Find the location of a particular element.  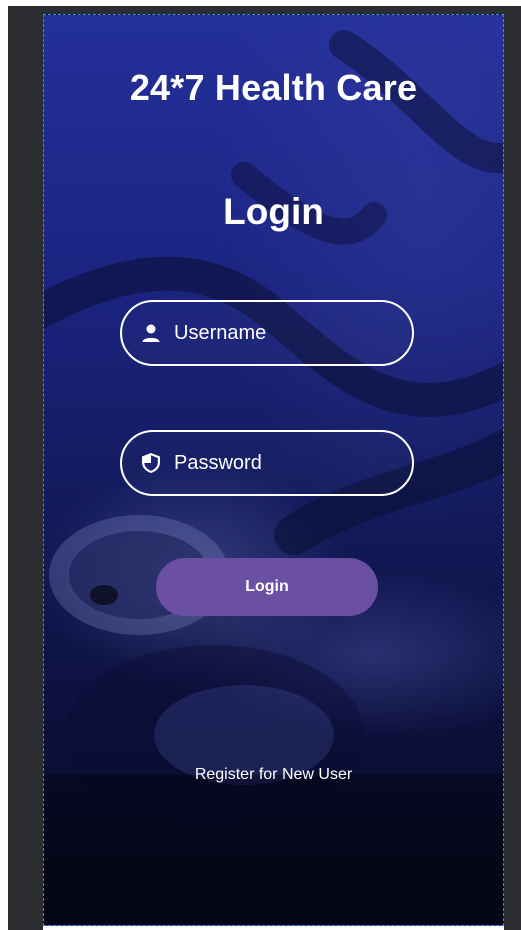

shield-icon is located at coordinates (151, 463).